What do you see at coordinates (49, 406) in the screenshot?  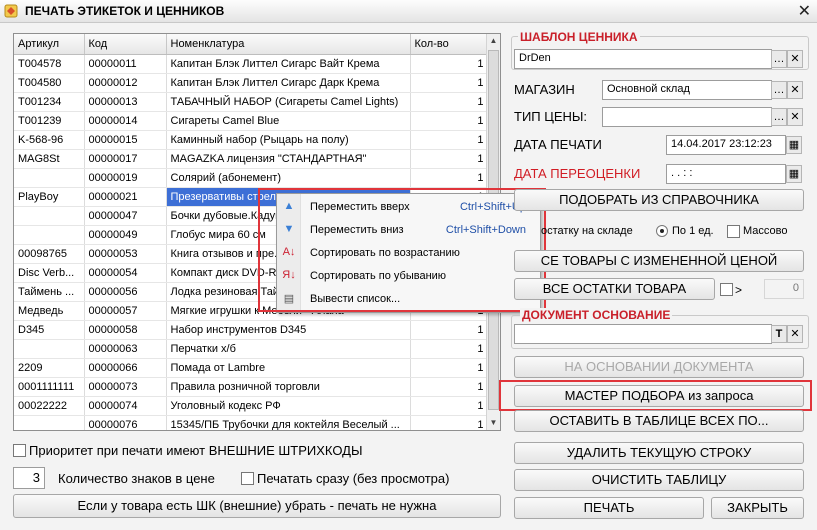 I see `cell-article: 00022222` at bounding box center [49, 406].